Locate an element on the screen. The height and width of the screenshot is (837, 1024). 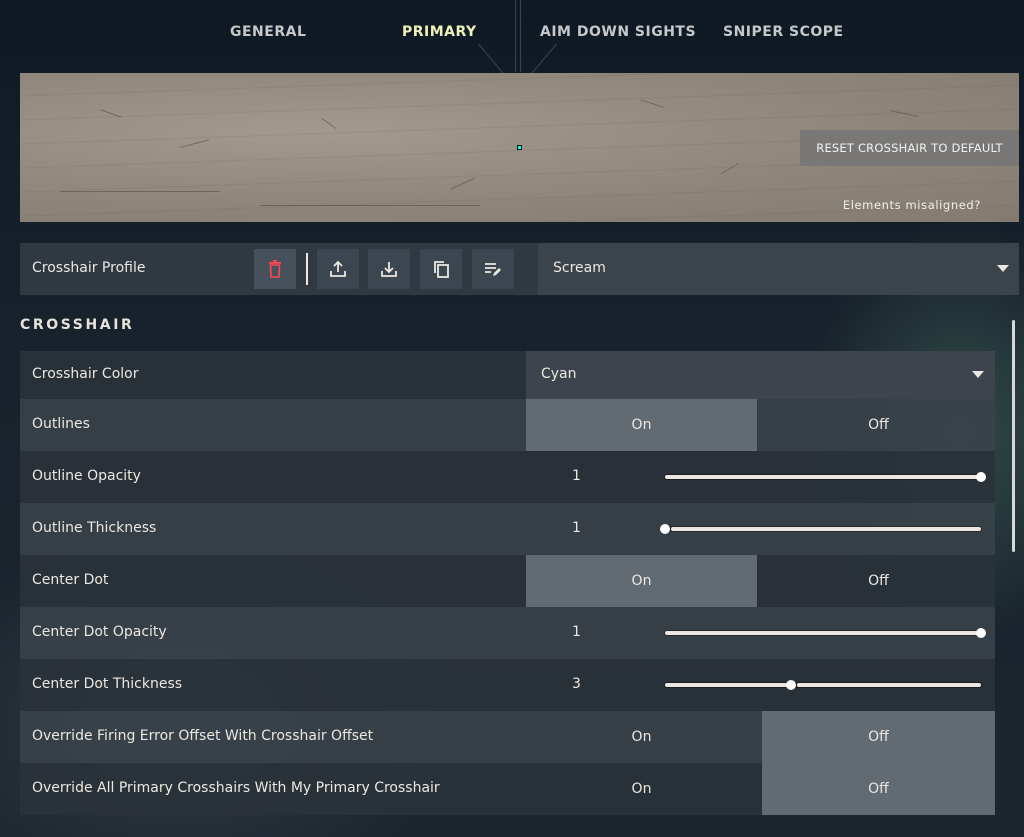
download-icon is located at coordinates (389, 269).